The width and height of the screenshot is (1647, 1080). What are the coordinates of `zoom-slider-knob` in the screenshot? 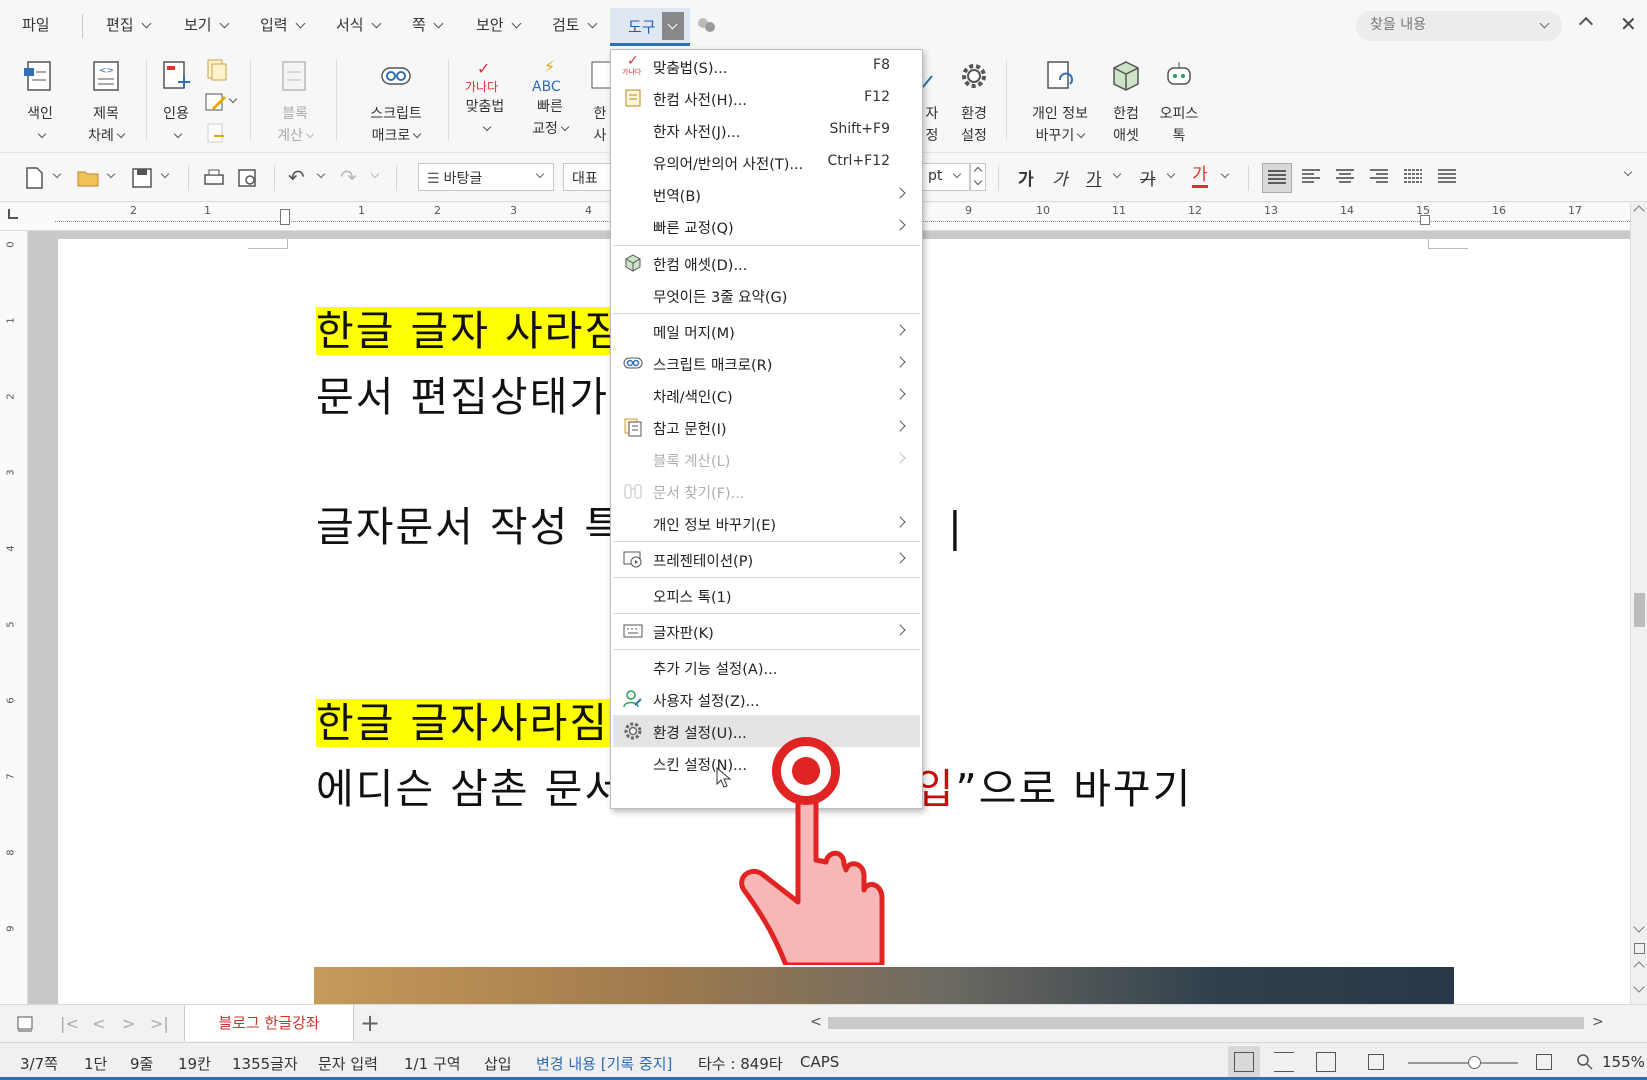 It's located at (1474, 1062).